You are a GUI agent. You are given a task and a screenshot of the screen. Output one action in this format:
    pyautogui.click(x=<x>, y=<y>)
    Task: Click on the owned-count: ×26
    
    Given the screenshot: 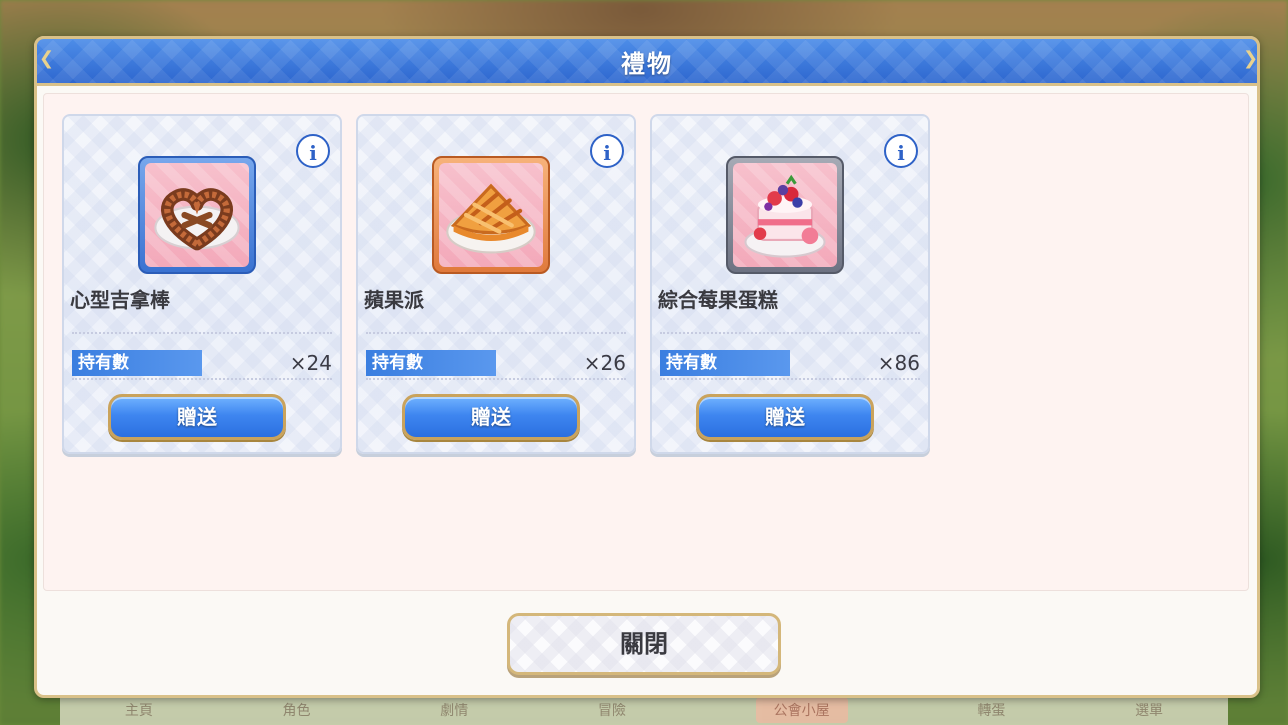 What is the action you would take?
    pyautogui.click(x=604, y=363)
    